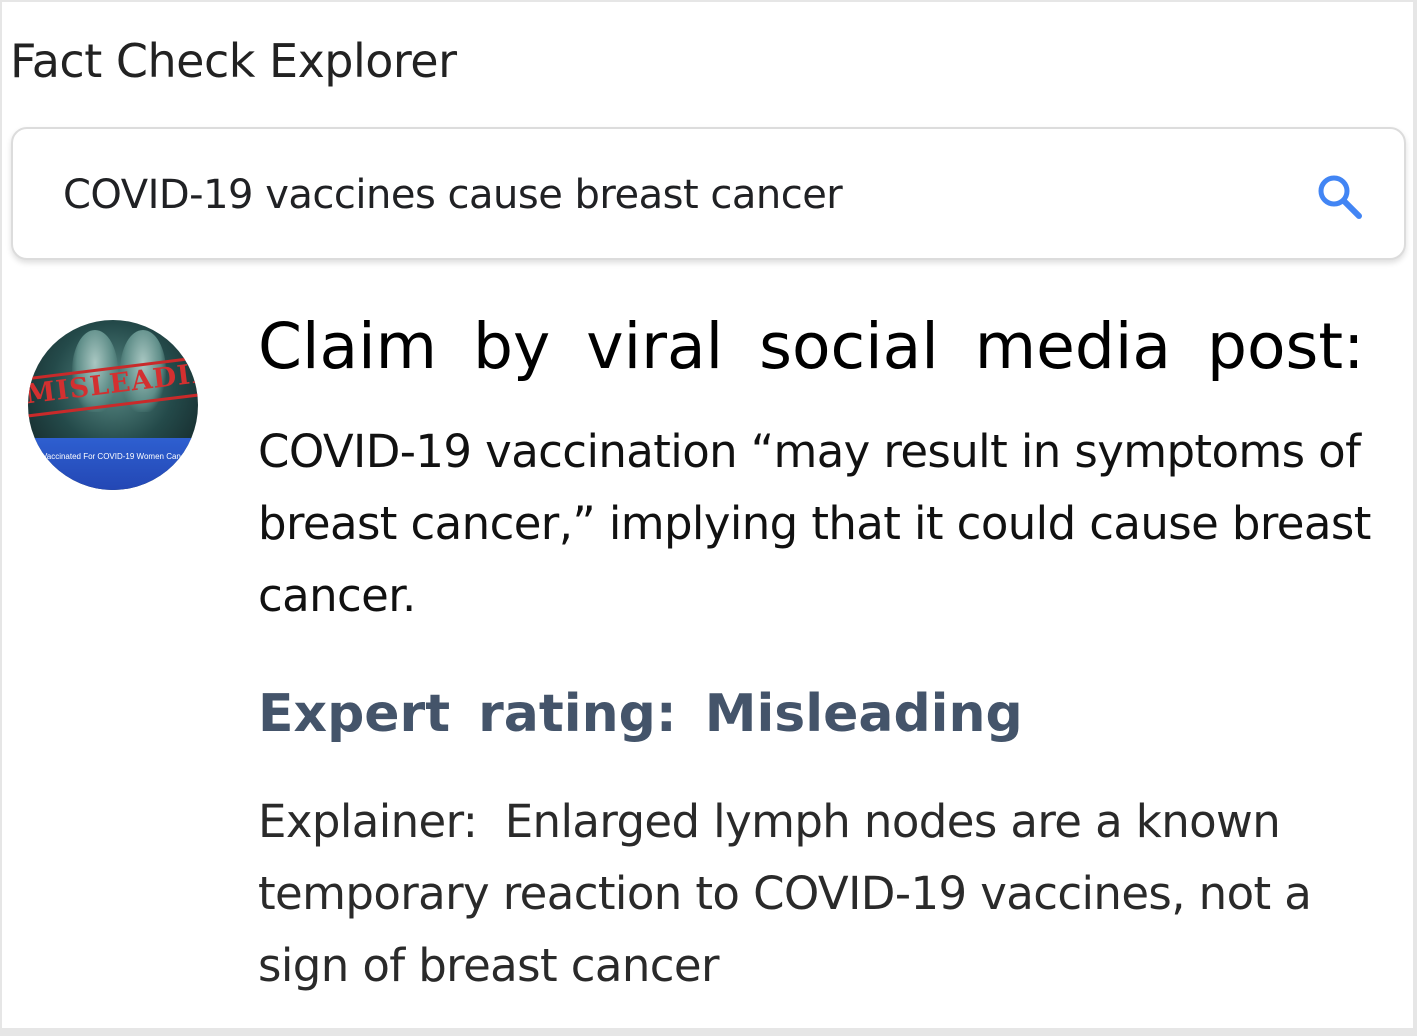 The height and width of the screenshot is (1036, 1417). I want to click on search-bar, so click(708, 193).